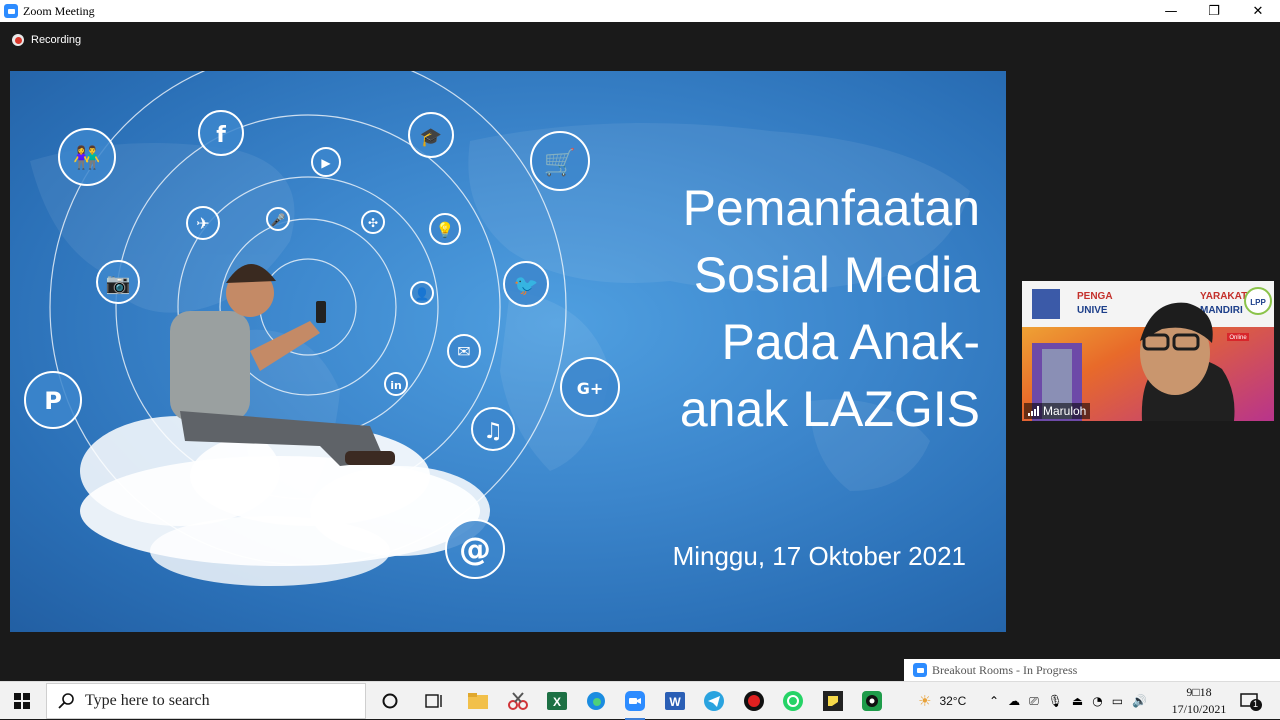 The image size is (1280, 720). What do you see at coordinates (1055, 701) in the screenshot?
I see `microphone-icon: 🎙` at bounding box center [1055, 701].